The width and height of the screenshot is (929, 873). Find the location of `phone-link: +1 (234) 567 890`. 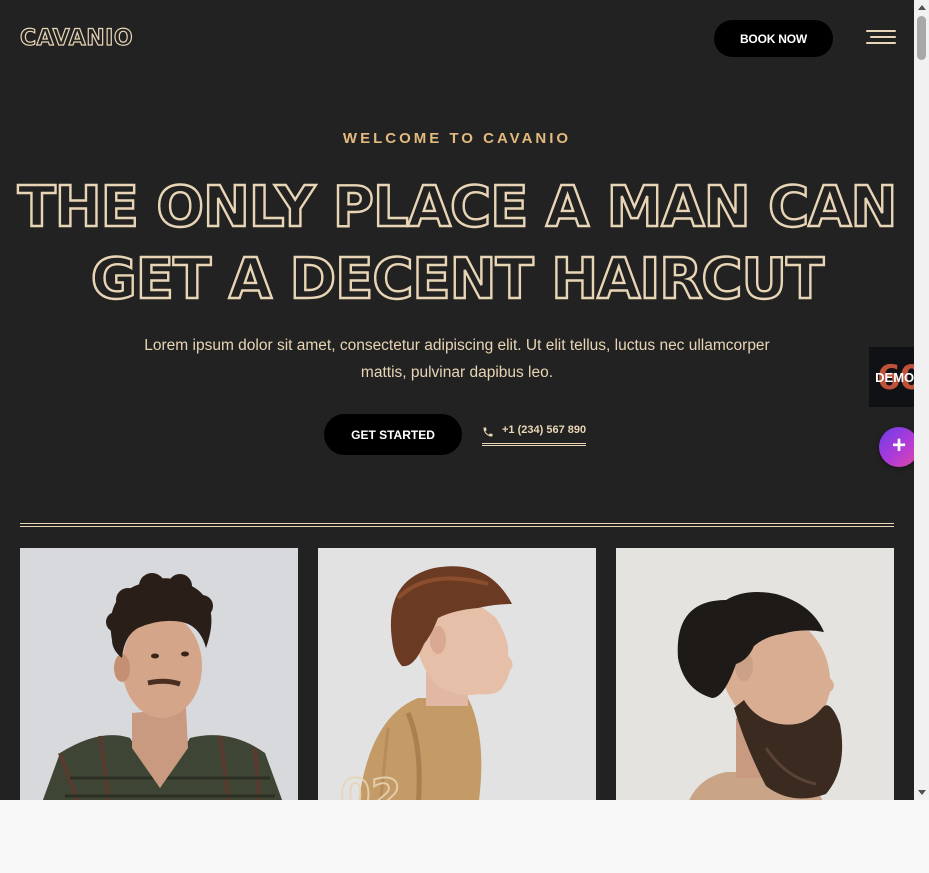

phone-link: +1 (234) 567 890 is located at coordinates (534, 435).